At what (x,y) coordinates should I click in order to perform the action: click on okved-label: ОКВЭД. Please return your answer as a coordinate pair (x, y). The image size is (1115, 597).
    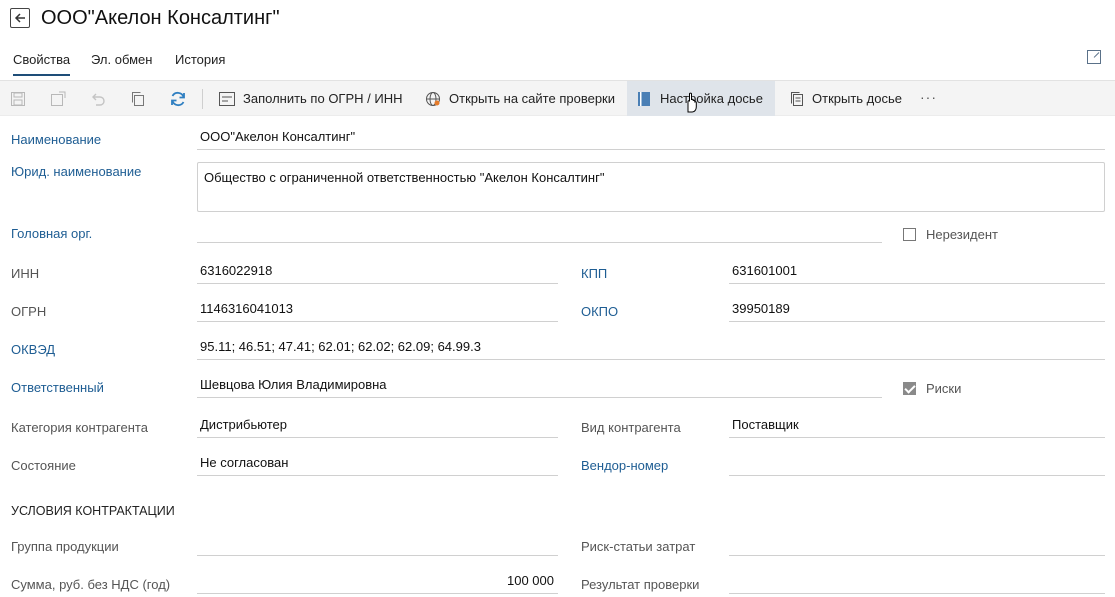
    Looking at the image, I should click on (33, 349).